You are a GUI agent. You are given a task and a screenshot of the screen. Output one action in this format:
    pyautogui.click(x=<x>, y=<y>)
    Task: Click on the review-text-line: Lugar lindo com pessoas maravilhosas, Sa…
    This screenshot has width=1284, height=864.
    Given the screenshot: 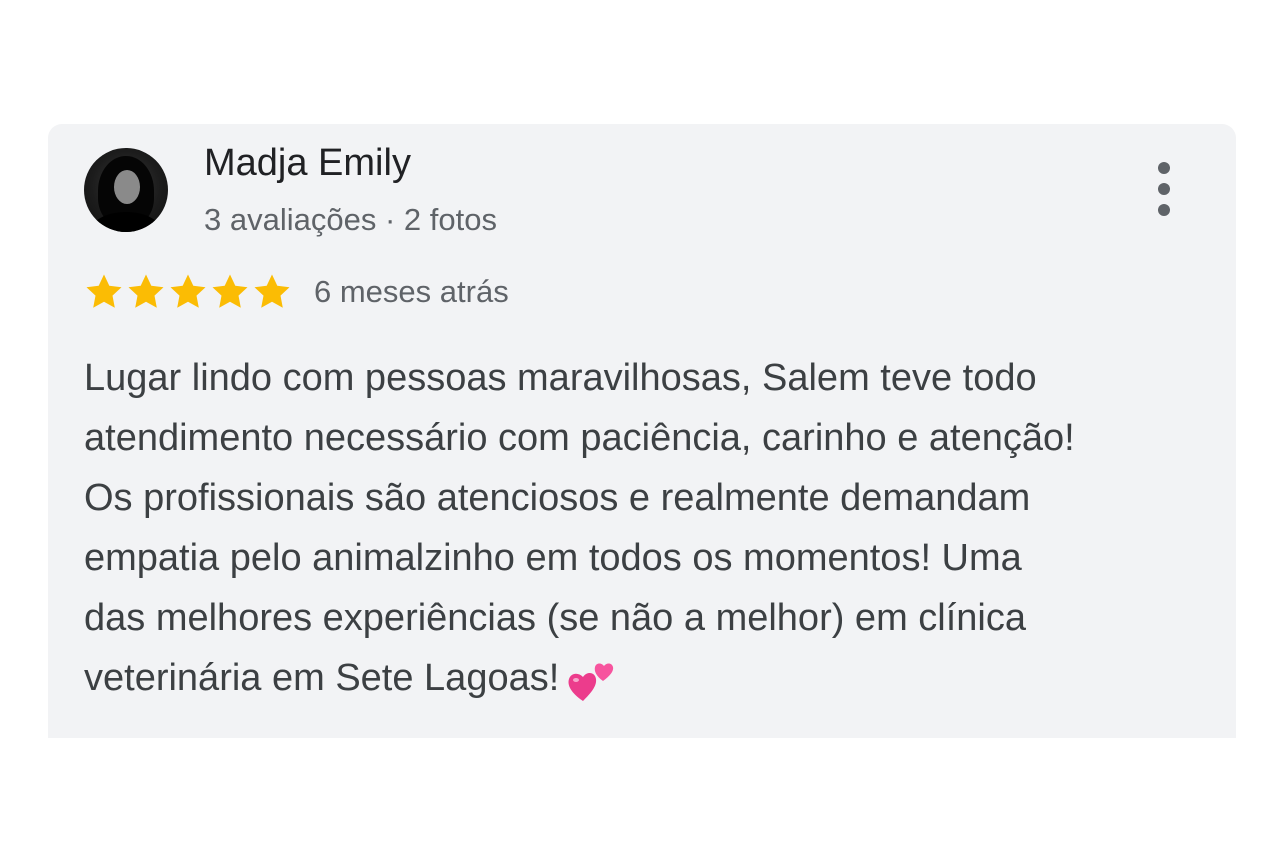 What is the action you would take?
    pyautogui.click(x=560, y=378)
    